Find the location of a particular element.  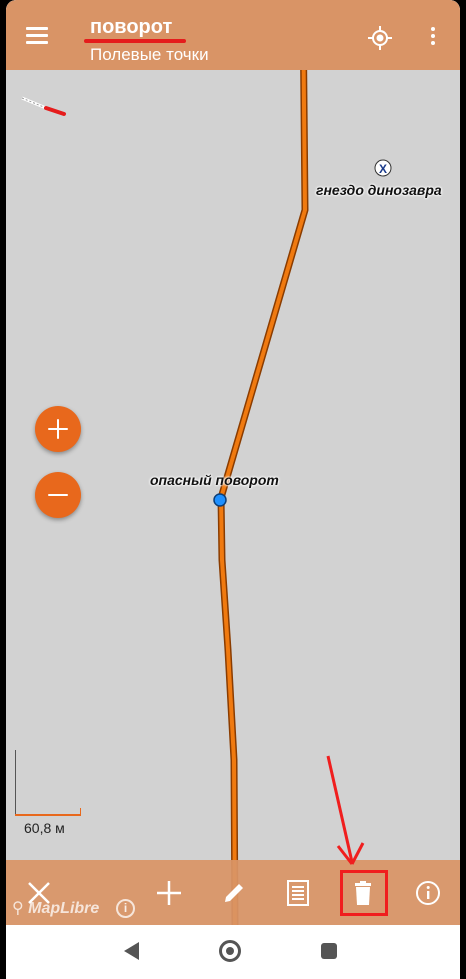

annotation-arrow is located at coordinates (345, 810).